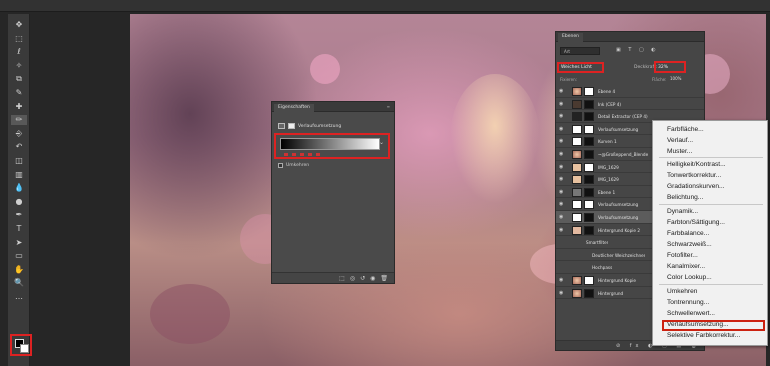 Image resolution: width=770 pixels, height=366 pixels. I want to click on mask-icon, so click(291, 126).